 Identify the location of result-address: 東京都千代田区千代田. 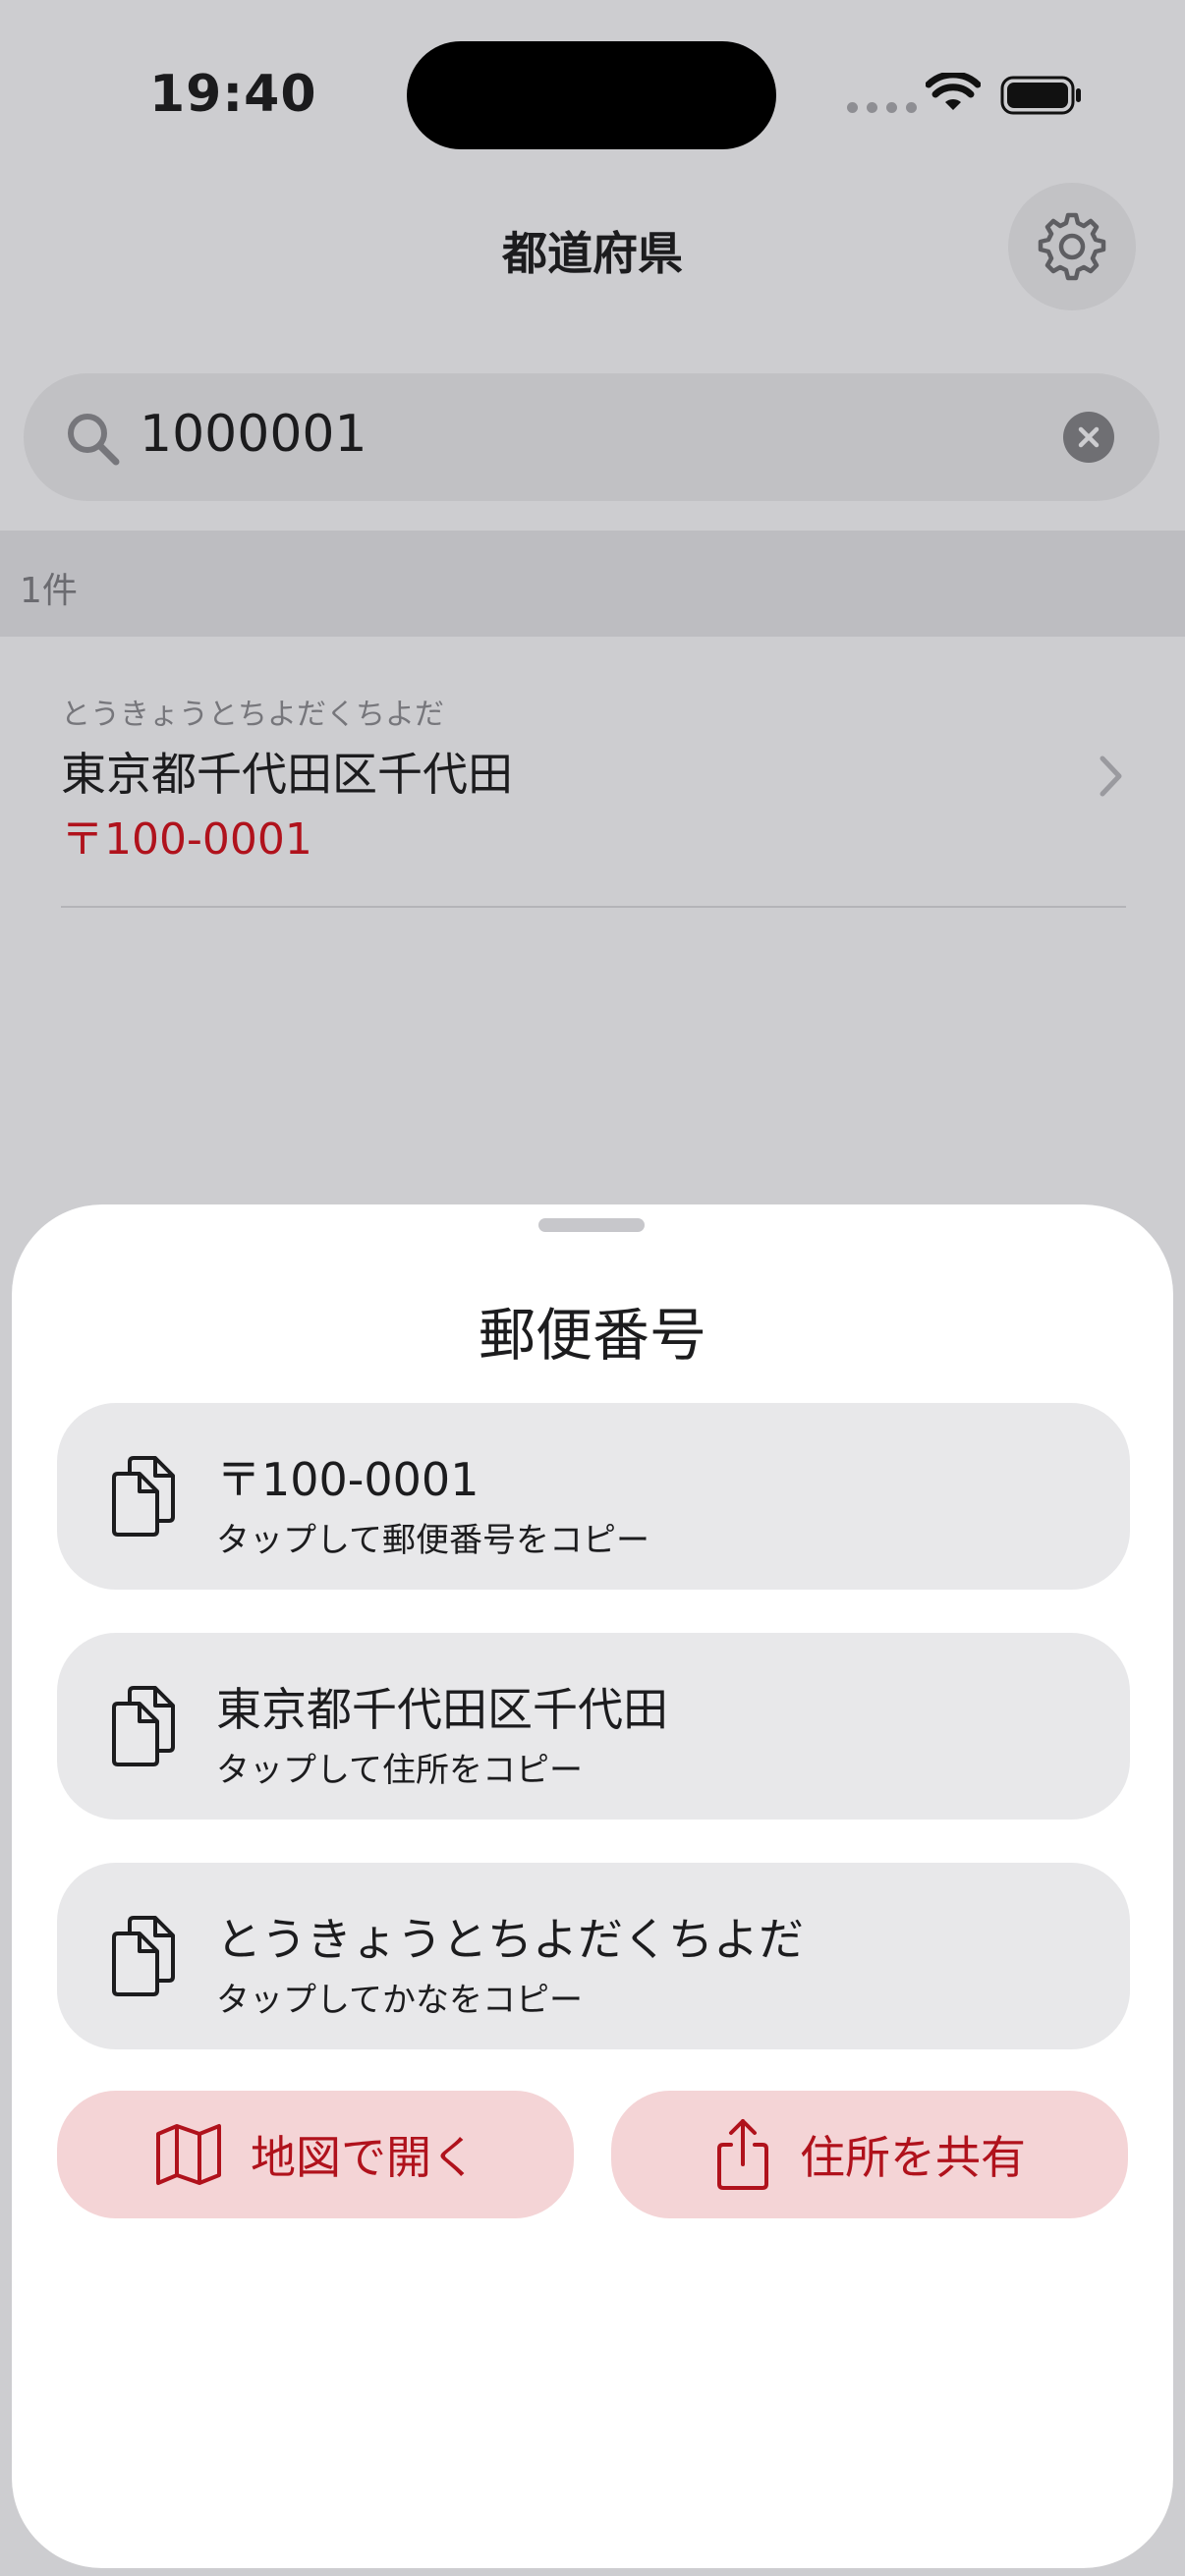
(287, 774).